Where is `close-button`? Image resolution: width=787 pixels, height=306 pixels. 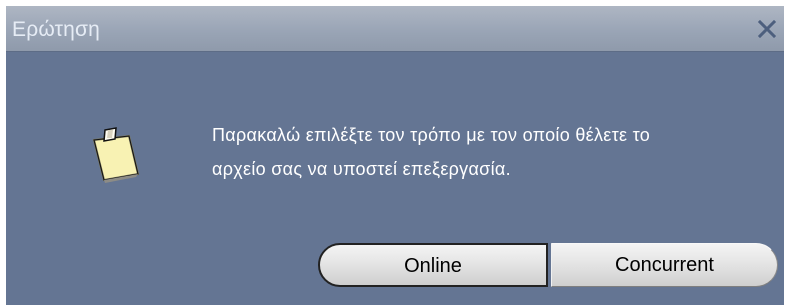
close-button is located at coordinates (767, 29).